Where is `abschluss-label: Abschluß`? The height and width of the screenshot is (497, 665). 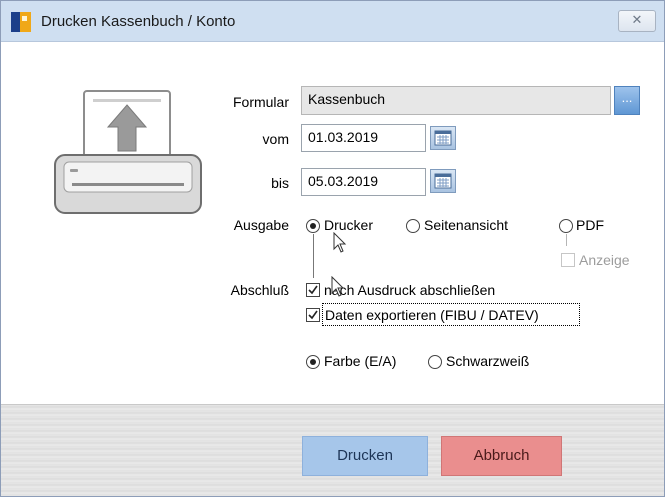 abschluss-label: Abschluß is located at coordinates (259, 290).